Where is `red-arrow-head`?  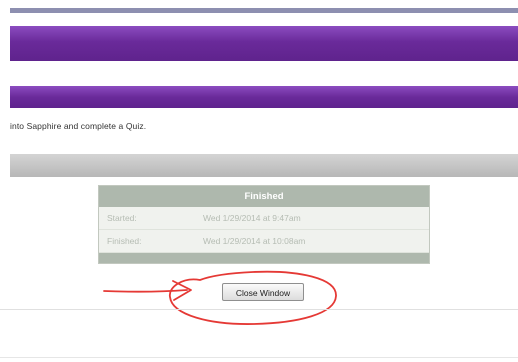
red-arrow-head is located at coordinates (182, 290).